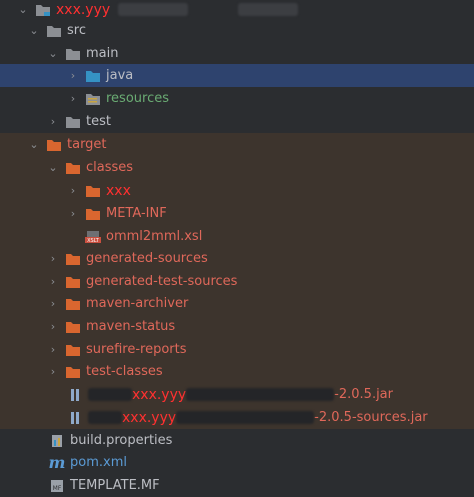 Image resolution: width=474 pixels, height=497 pixels. What do you see at coordinates (98, 121) in the screenshot?
I see `tree-label: test` at bounding box center [98, 121].